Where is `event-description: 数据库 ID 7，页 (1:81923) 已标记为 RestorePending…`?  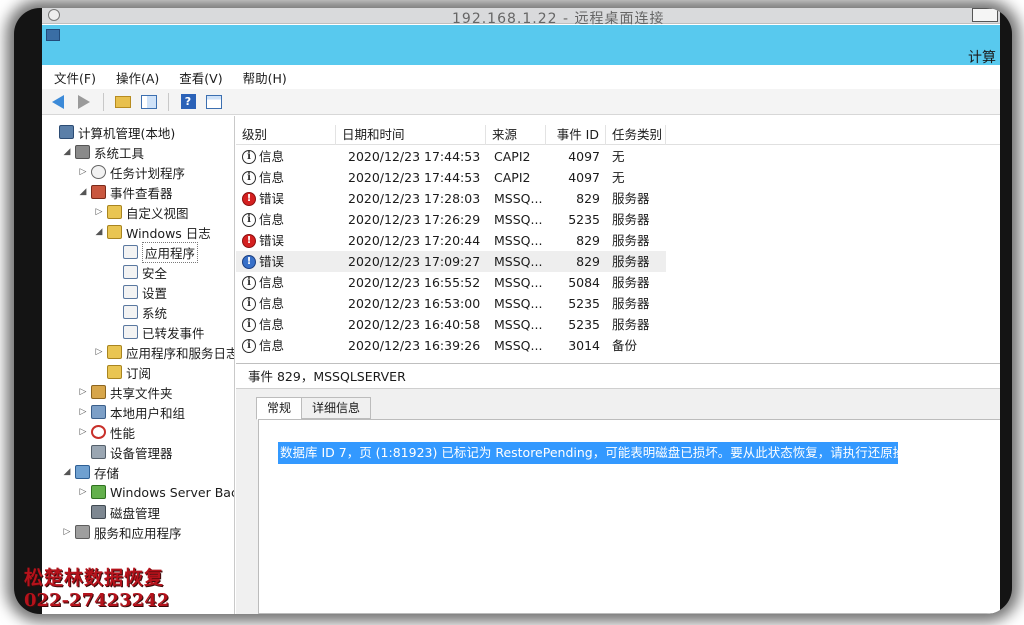 event-description: 数据库 ID 7，页 (1:81923) 已标记为 RestorePending… is located at coordinates (604, 453).